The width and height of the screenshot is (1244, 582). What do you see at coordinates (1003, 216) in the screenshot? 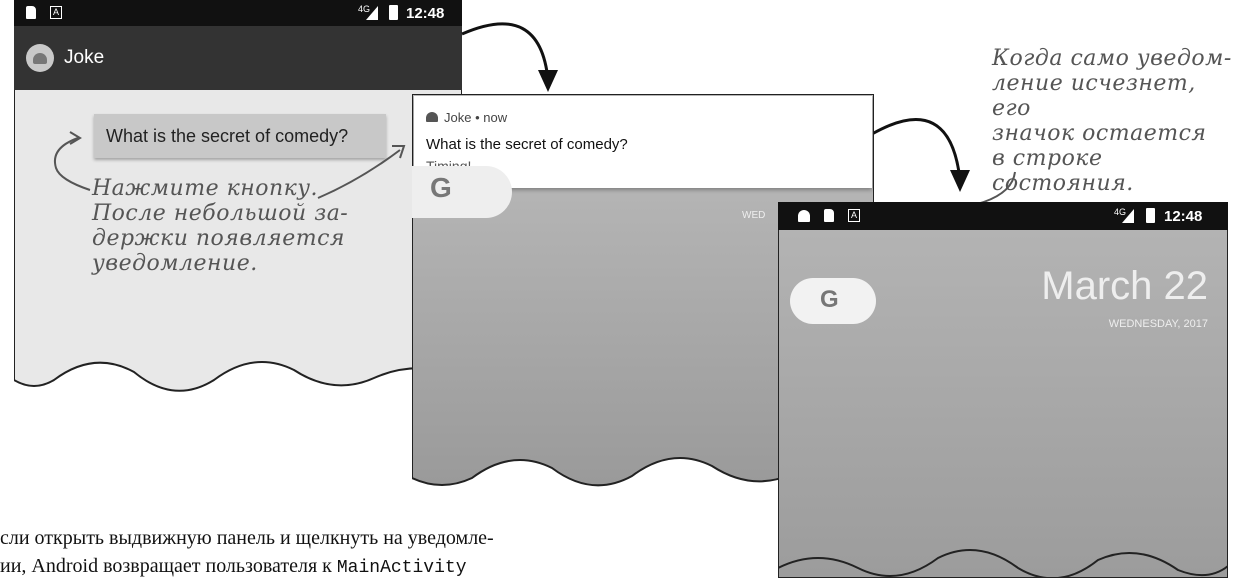
I see `home-status-bar: A 4G 12:48` at bounding box center [1003, 216].